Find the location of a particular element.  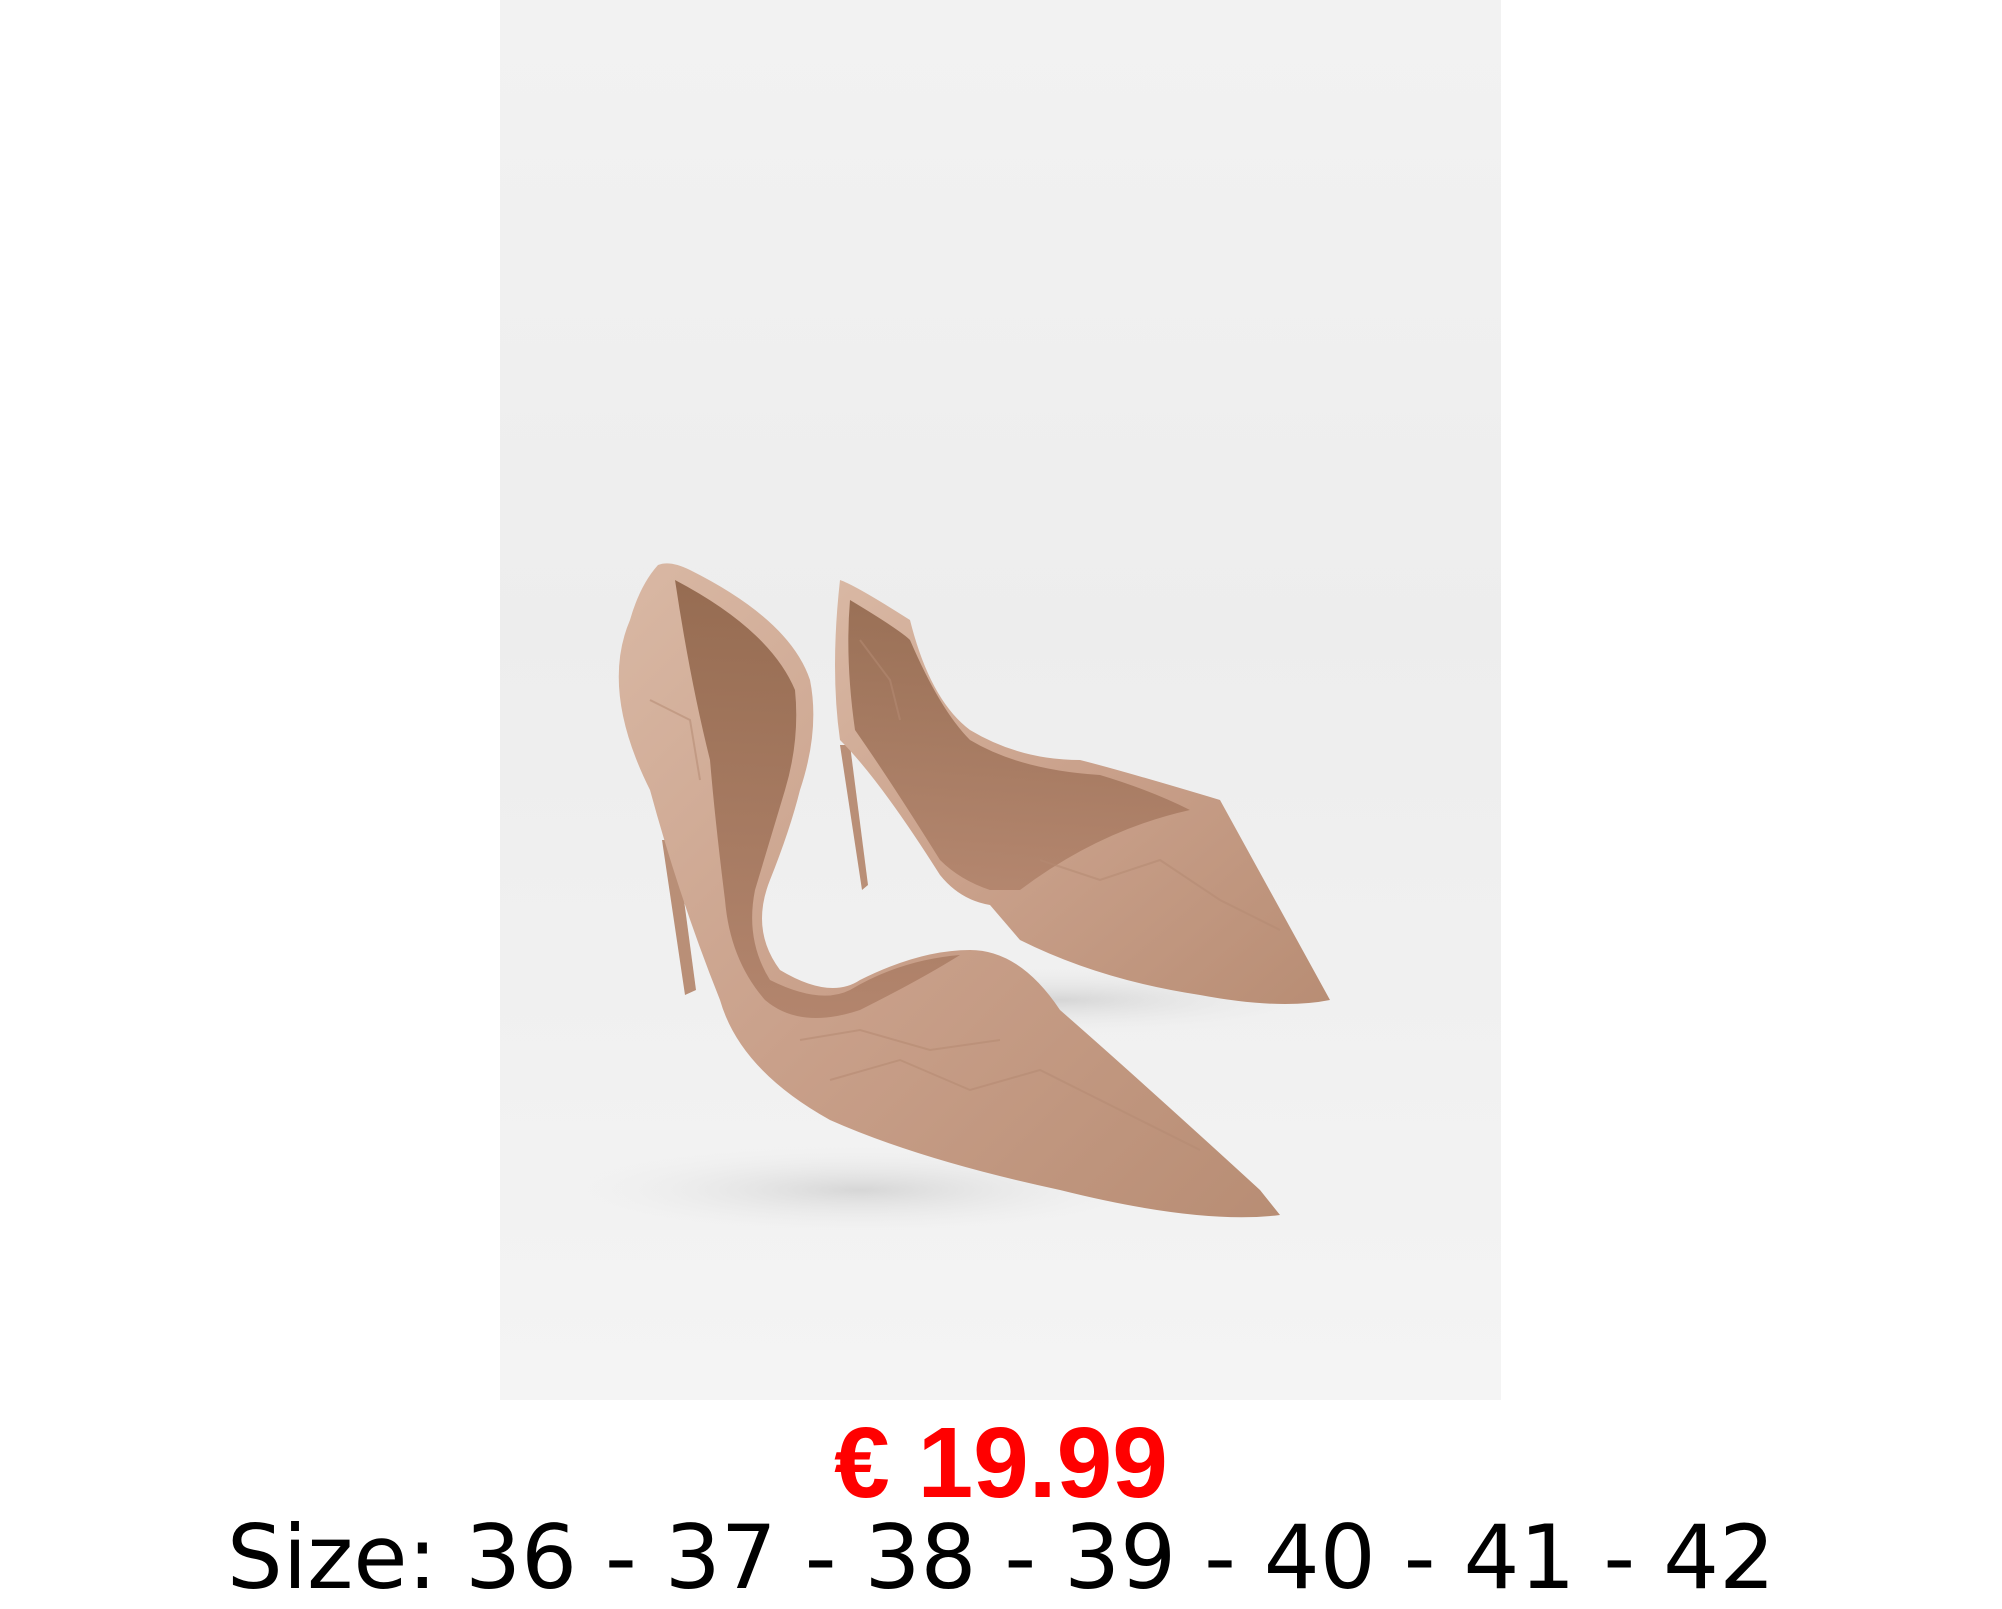

price-label: € 19.99 is located at coordinates (1001, 1463).